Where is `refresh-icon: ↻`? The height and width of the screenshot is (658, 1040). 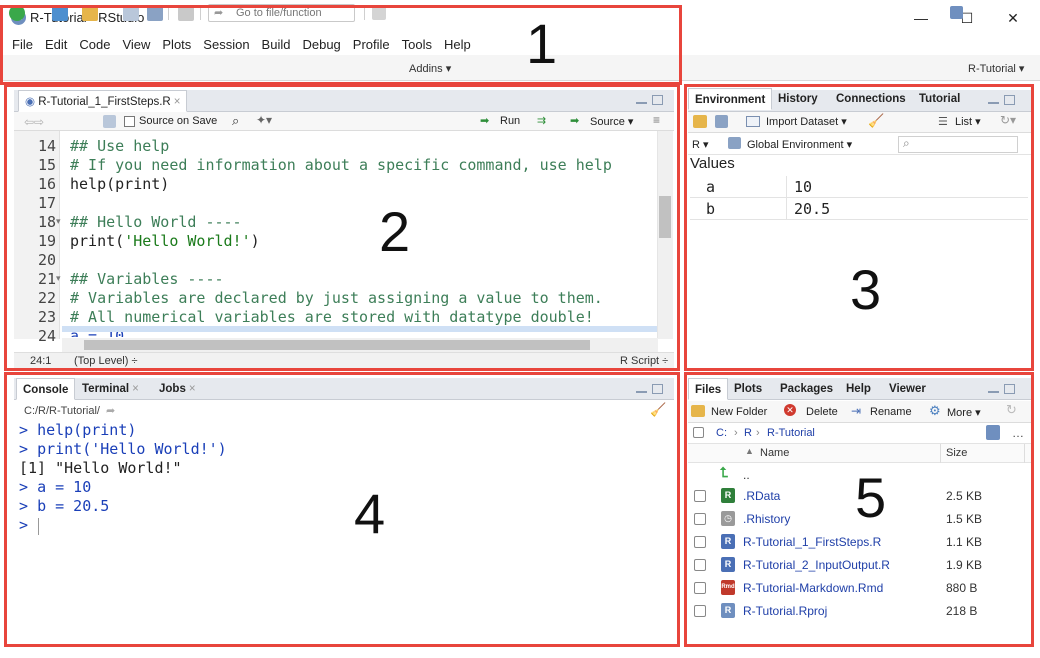
refresh-icon: ↻ is located at coordinates (1011, 410).